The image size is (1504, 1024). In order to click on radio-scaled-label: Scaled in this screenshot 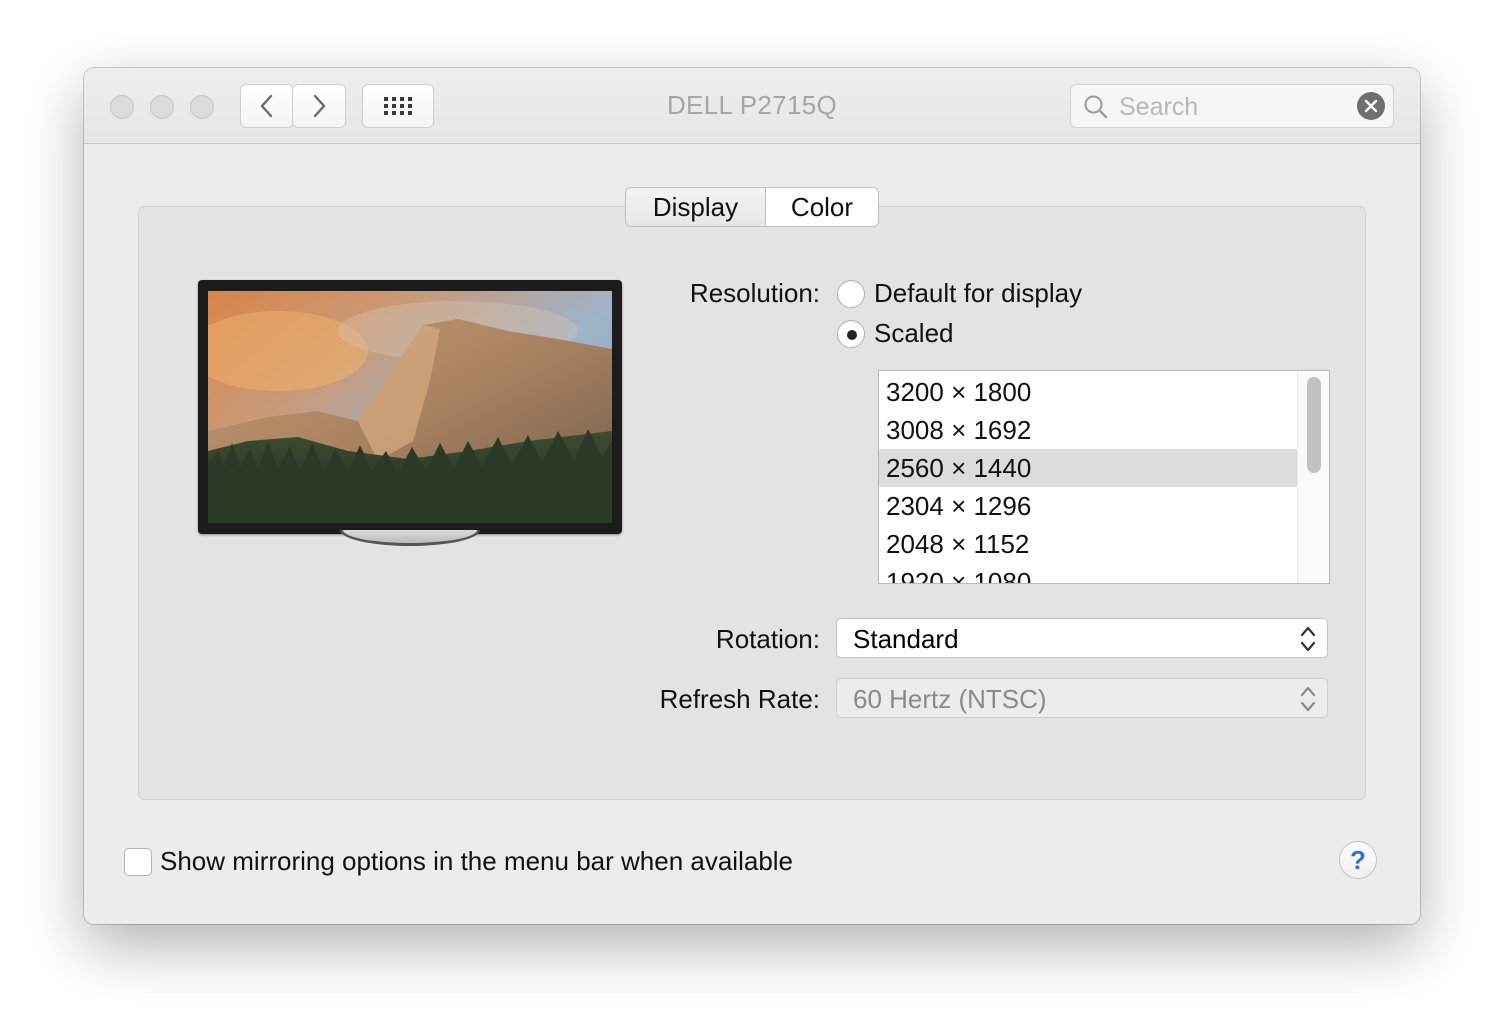, I will do `click(914, 333)`.